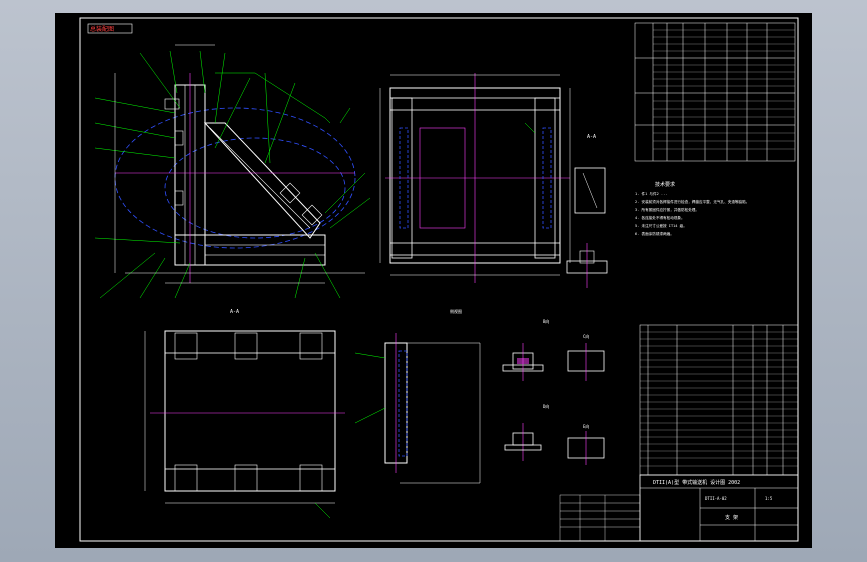 Image resolution: width=867 pixels, height=562 pixels. Describe the element at coordinates (696, 482) in the screenshot. I see `title-project: DTII(A)型 带式输送机 设计图 2002` at that location.